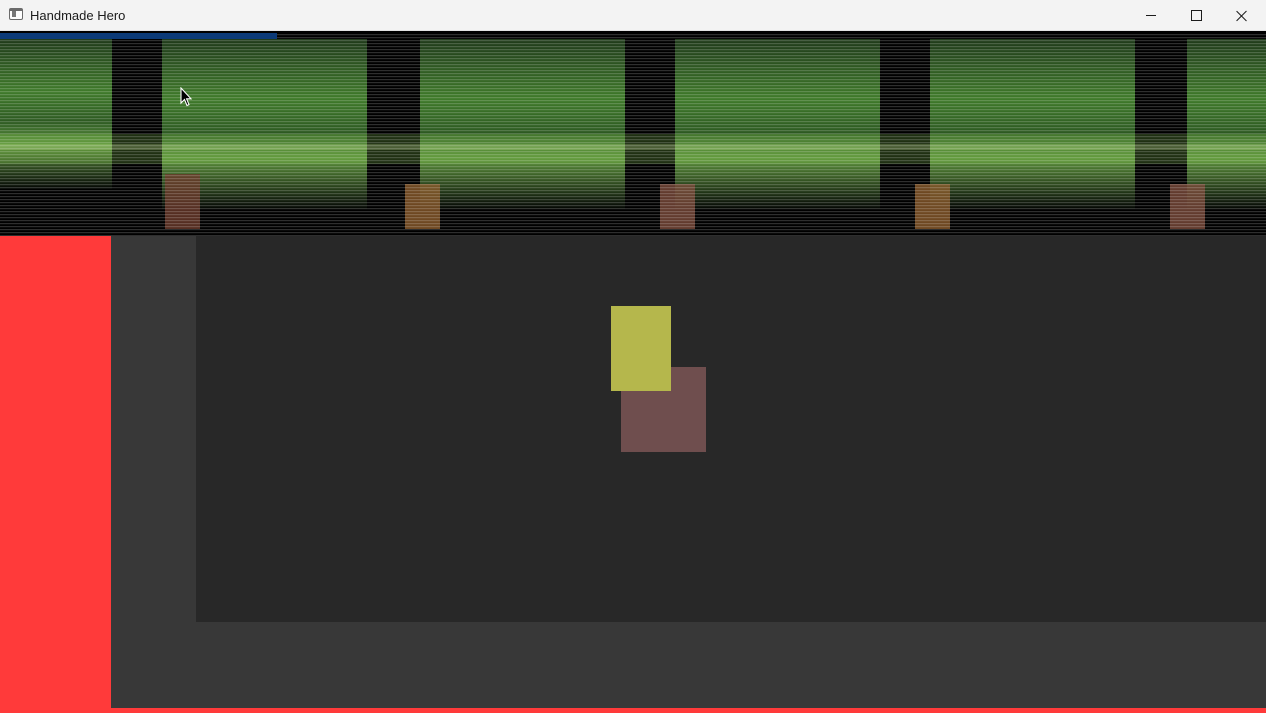 The height and width of the screenshot is (713, 1266). Describe the element at coordinates (138, 36) in the screenshot. I see `debug-bar` at that location.